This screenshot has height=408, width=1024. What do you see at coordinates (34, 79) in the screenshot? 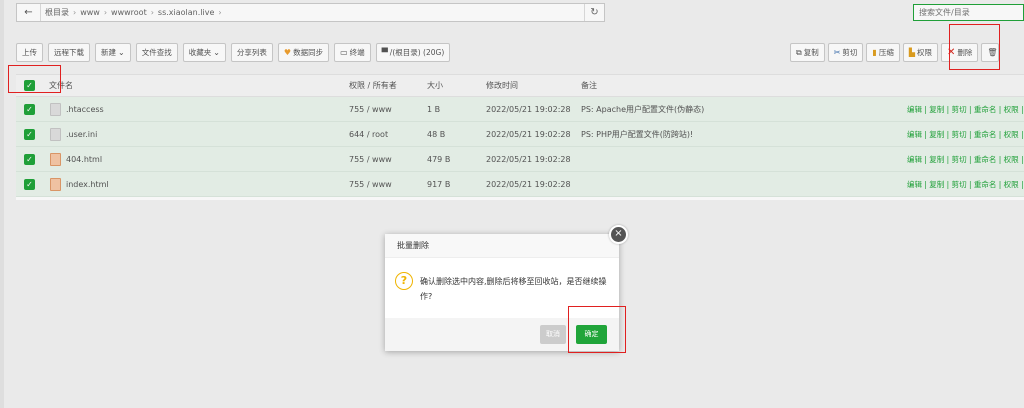
I see `highlight-select-all` at bounding box center [34, 79].